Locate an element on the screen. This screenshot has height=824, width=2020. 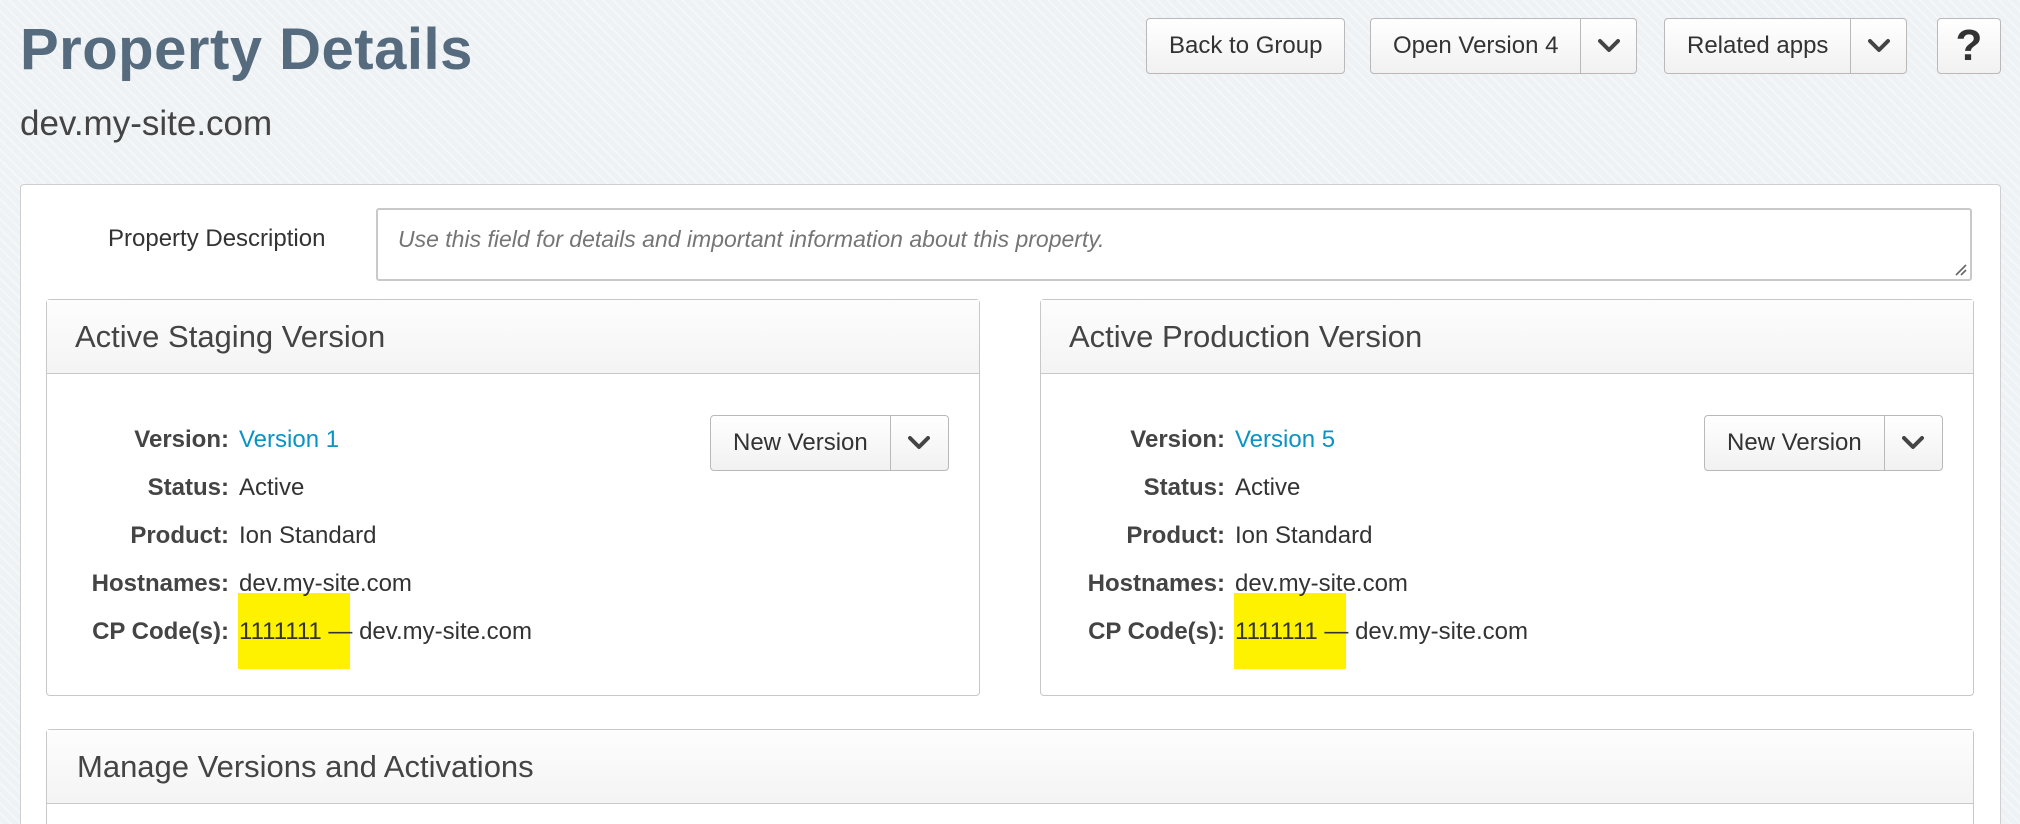
back-to-group-label: Back to Group is located at coordinates (1246, 45).